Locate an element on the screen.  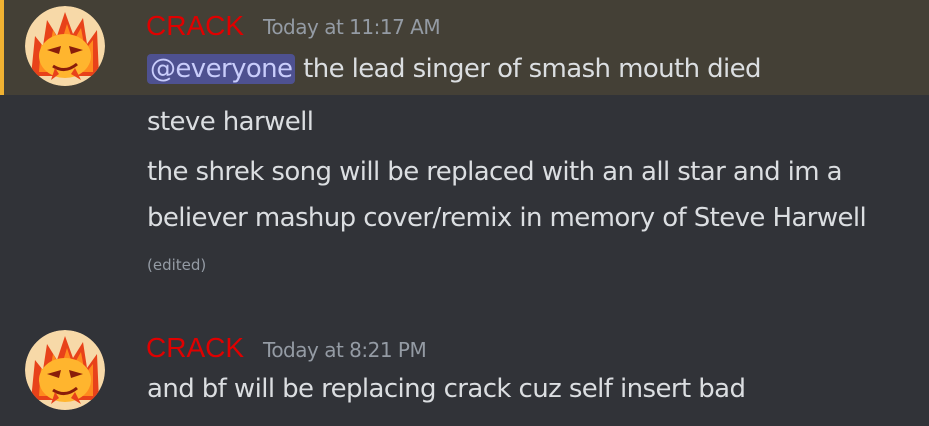
message-text: the lead singer of smash mouth died is located at coordinates (532, 69).